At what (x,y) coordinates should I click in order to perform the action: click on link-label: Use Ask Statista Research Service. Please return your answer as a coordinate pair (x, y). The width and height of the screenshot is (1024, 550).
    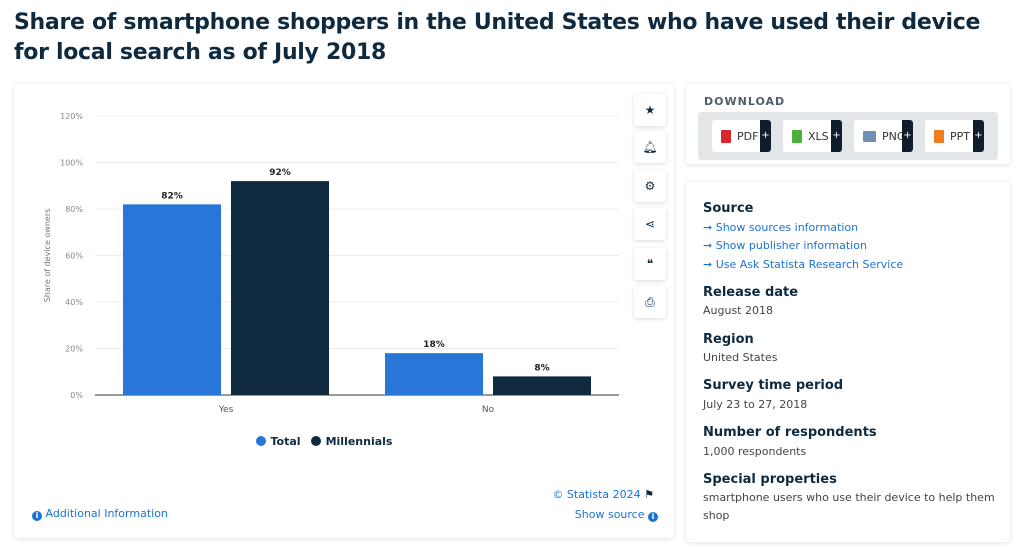
    Looking at the image, I should click on (809, 264).